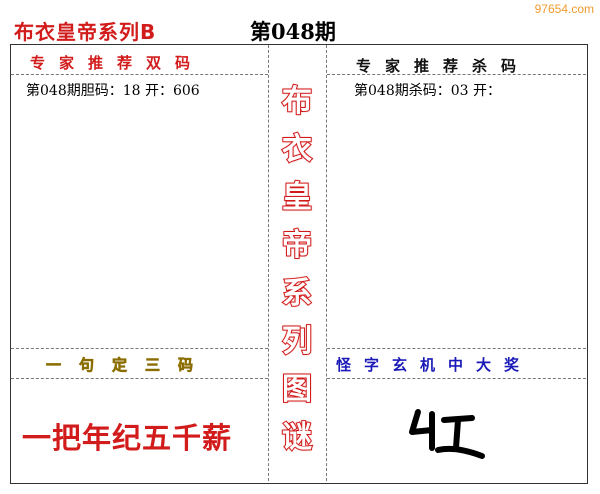 The height and width of the screenshot is (494, 600). Describe the element at coordinates (139, 348) in the screenshot. I see `divider-mid-left` at that location.